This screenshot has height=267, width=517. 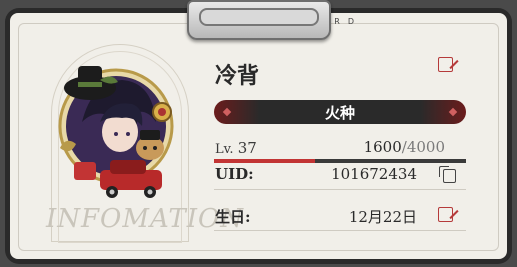 I want to click on title-badge: 火种, so click(x=339, y=113).